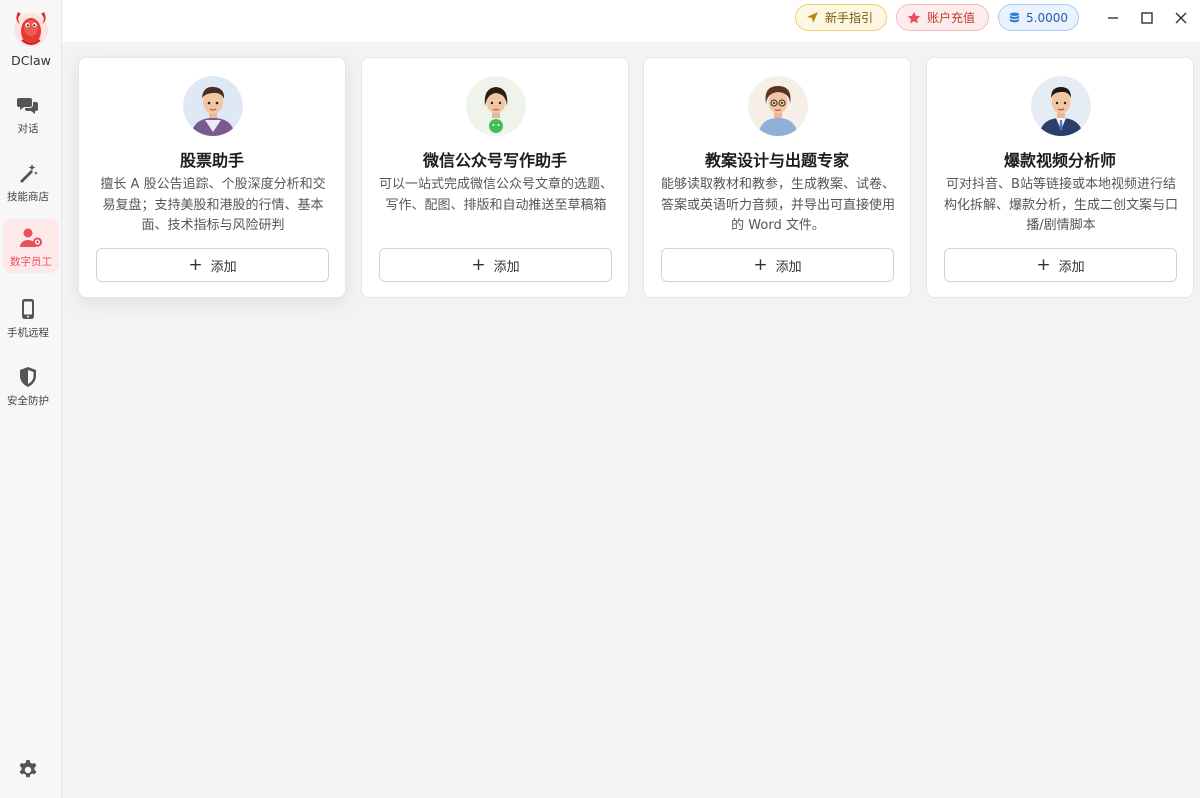 This screenshot has width=1200, height=798. What do you see at coordinates (28, 197) in the screenshot?
I see `sidebar-item-label: 技能商店` at bounding box center [28, 197].